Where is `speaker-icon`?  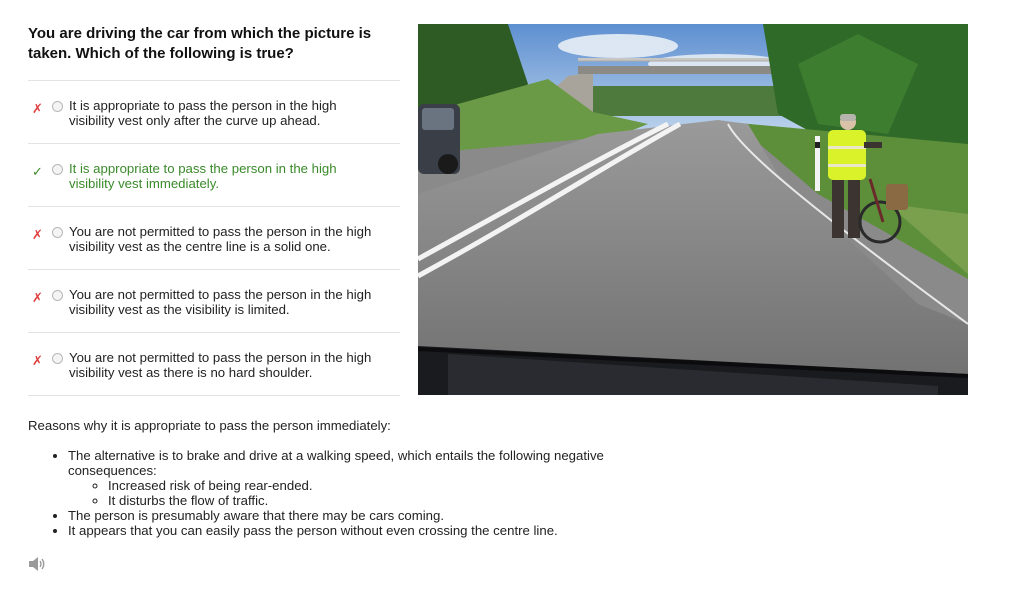 speaker-icon is located at coordinates (37, 564).